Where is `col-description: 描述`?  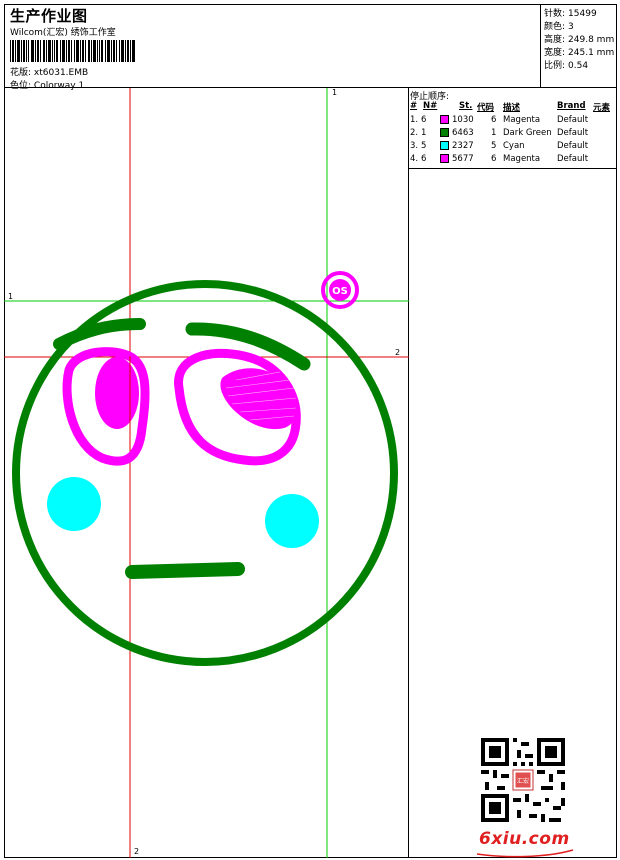 col-description: 描述 is located at coordinates (512, 108).